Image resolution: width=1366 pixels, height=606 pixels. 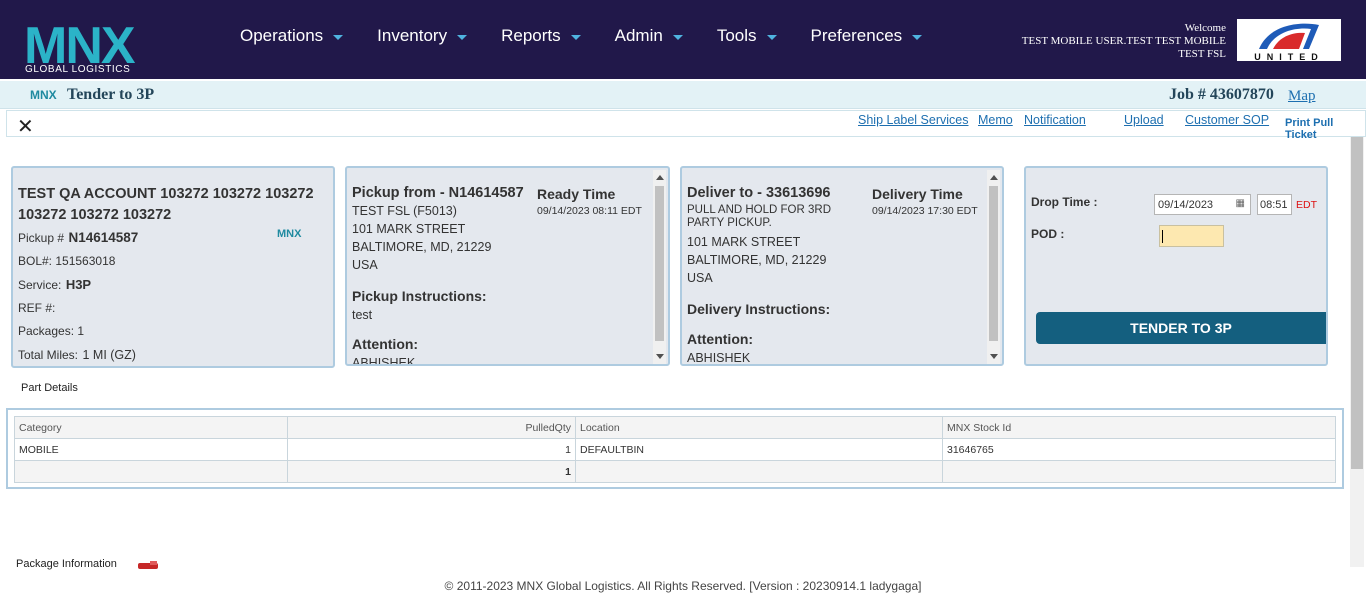 I want to click on pickup-scrollbar, so click(x=659, y=267).